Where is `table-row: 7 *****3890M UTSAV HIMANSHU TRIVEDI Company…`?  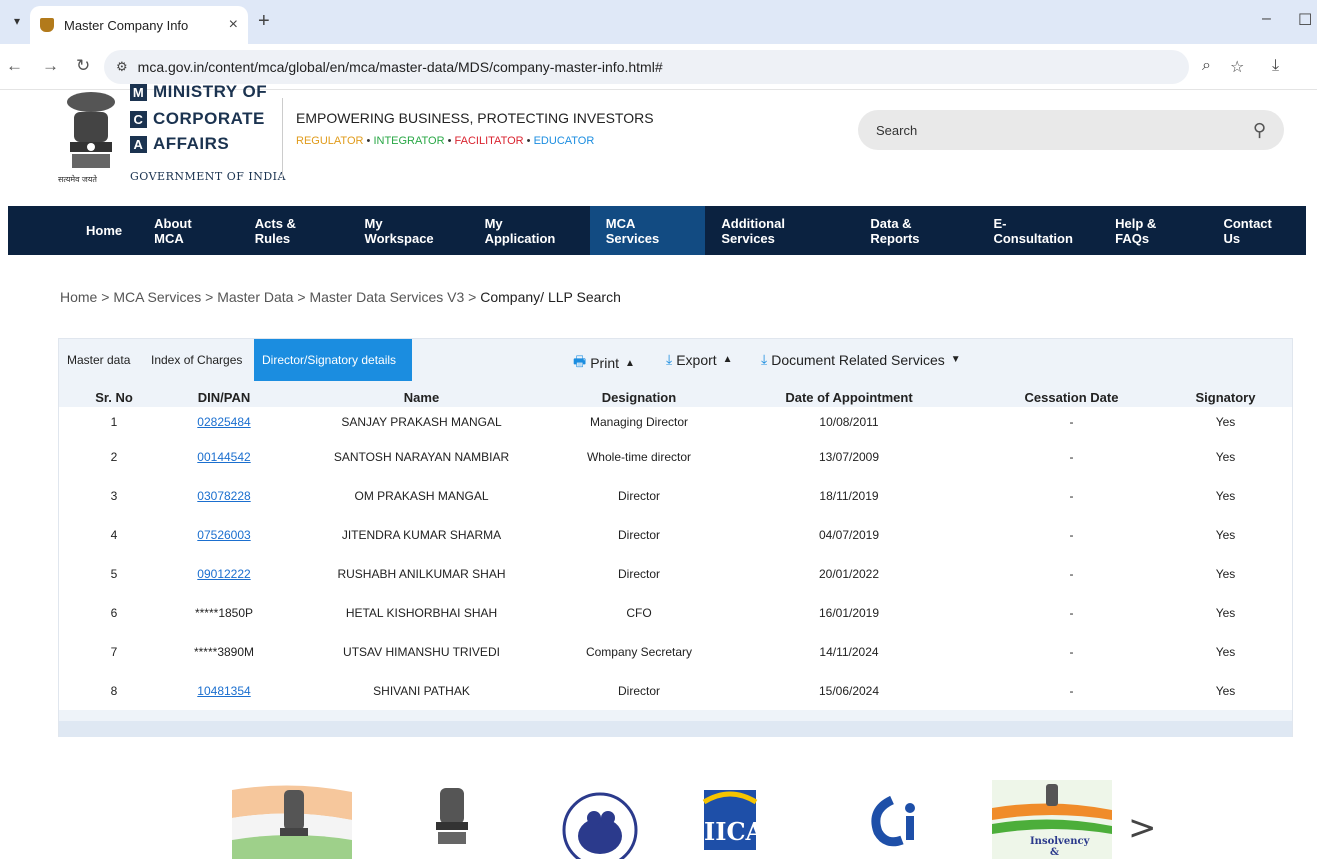 table-row: 7 *****3890M UTSAV HIMANSHU TRIVEDI Company… is located at coordinates (675, 651).